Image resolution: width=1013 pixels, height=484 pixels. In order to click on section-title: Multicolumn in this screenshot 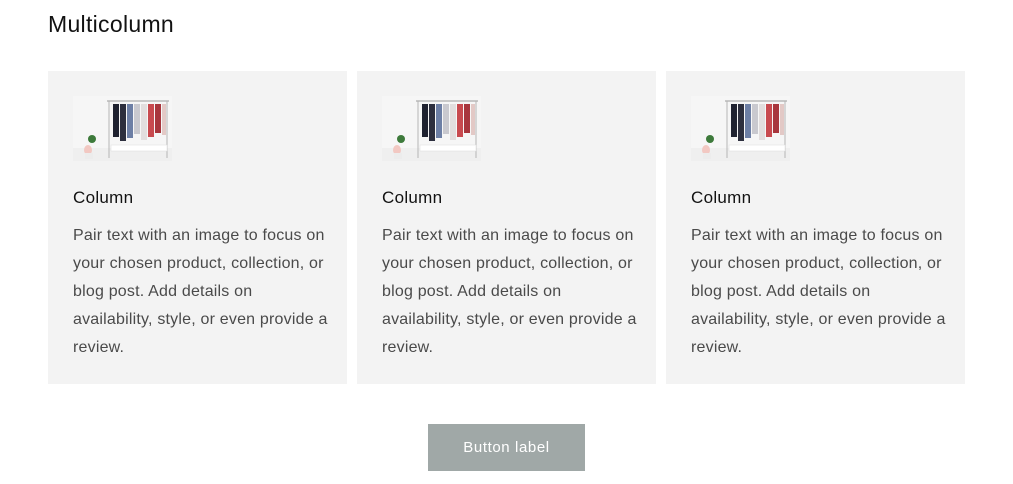, I will do `click(111, 24)`.